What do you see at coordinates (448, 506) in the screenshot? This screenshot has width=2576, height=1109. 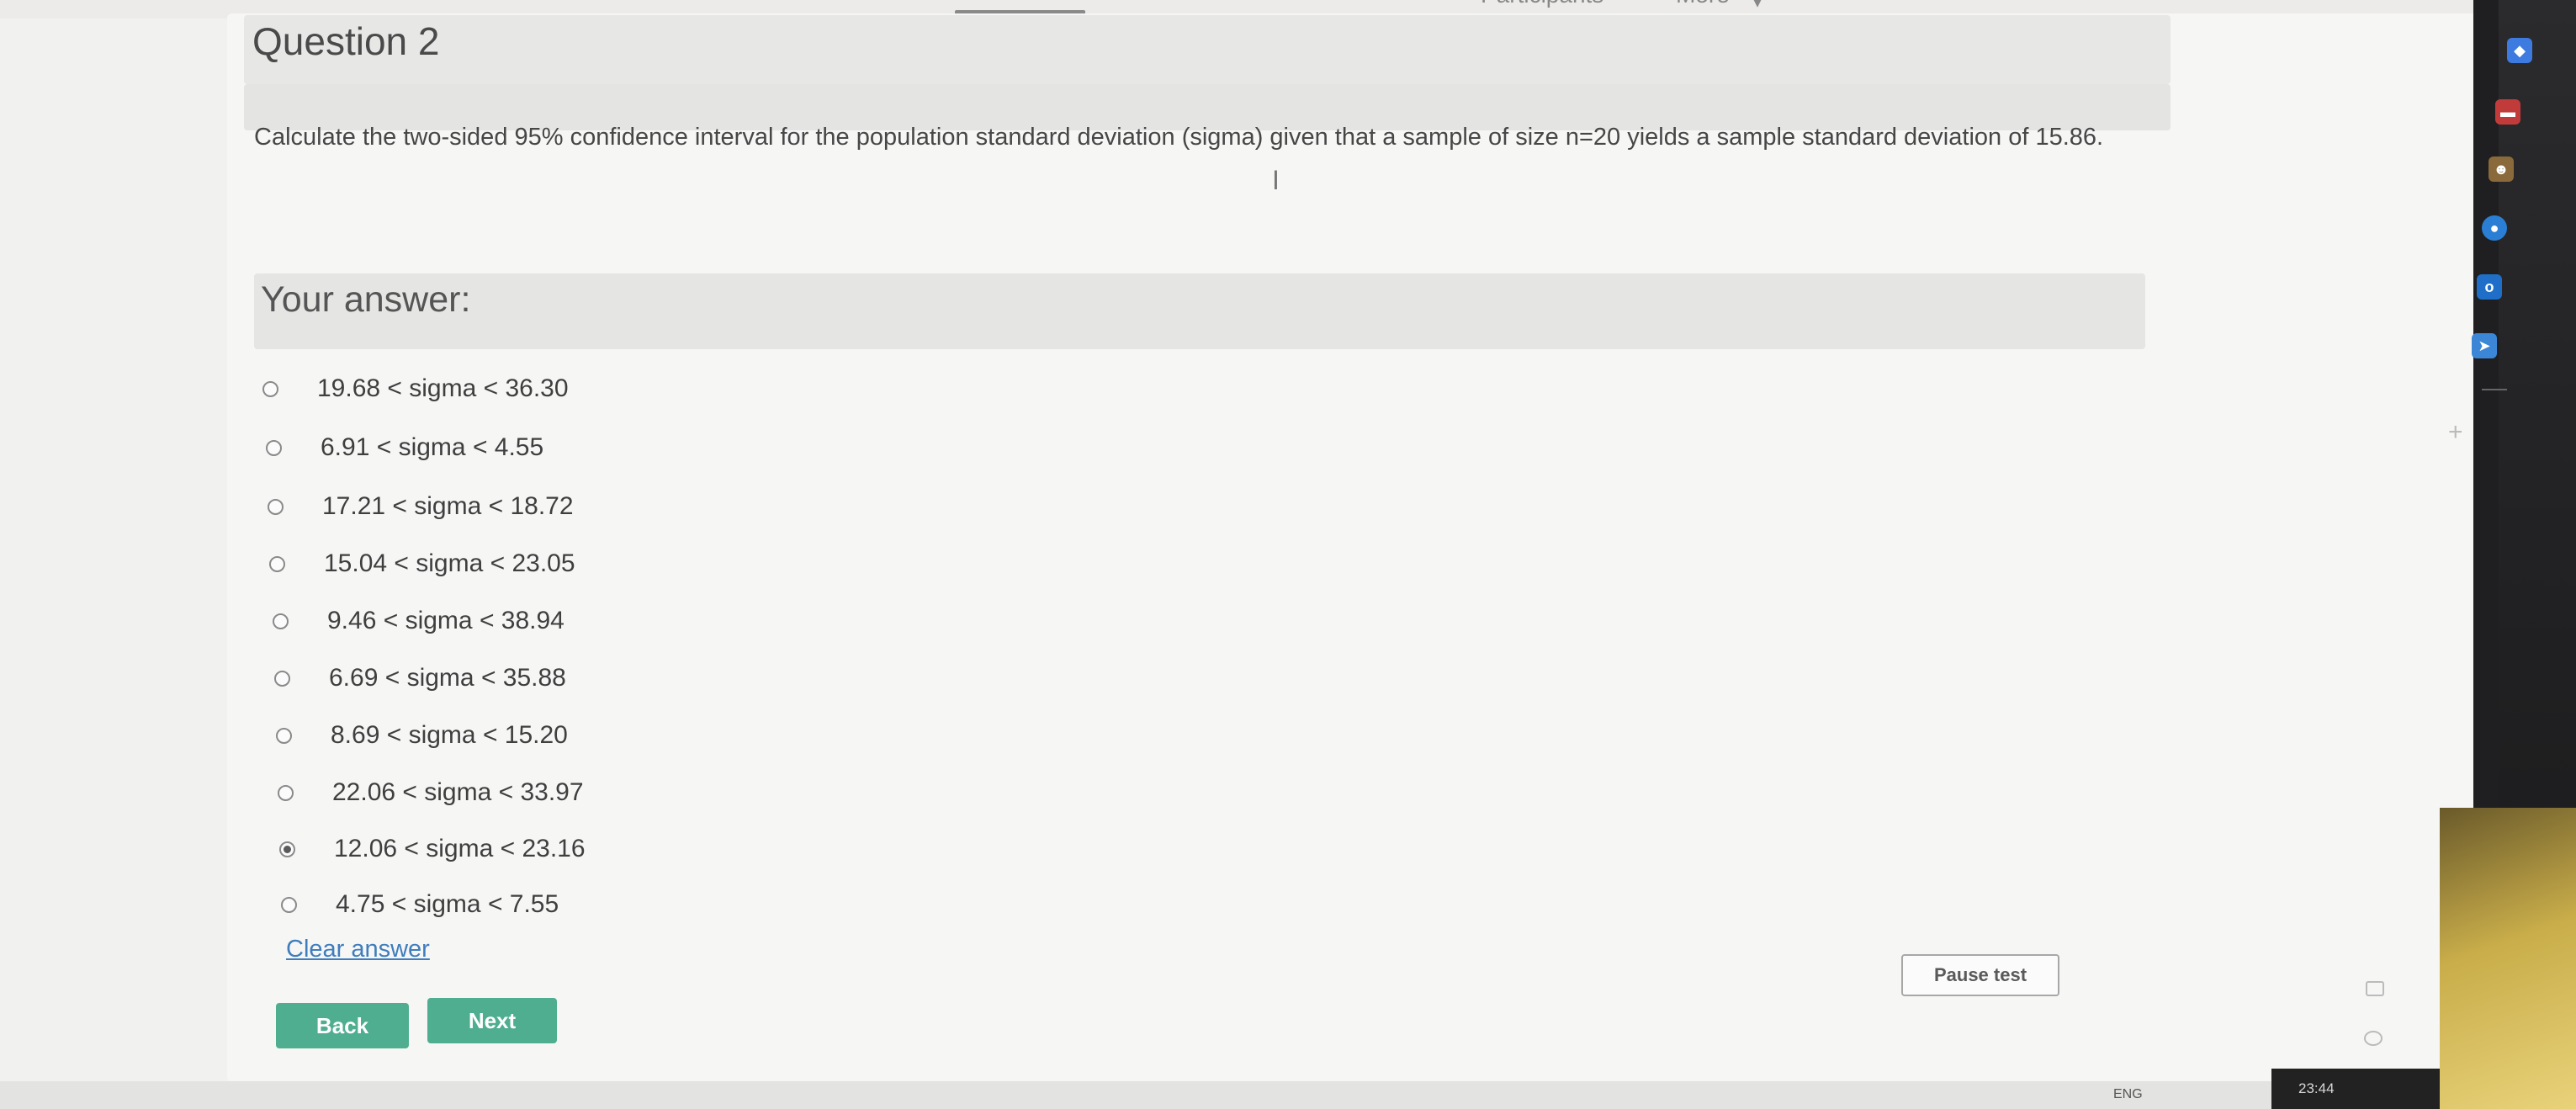 I see `answer-option-label: 17.21 < sigma < 18.72` at bounding box center [448, 506].